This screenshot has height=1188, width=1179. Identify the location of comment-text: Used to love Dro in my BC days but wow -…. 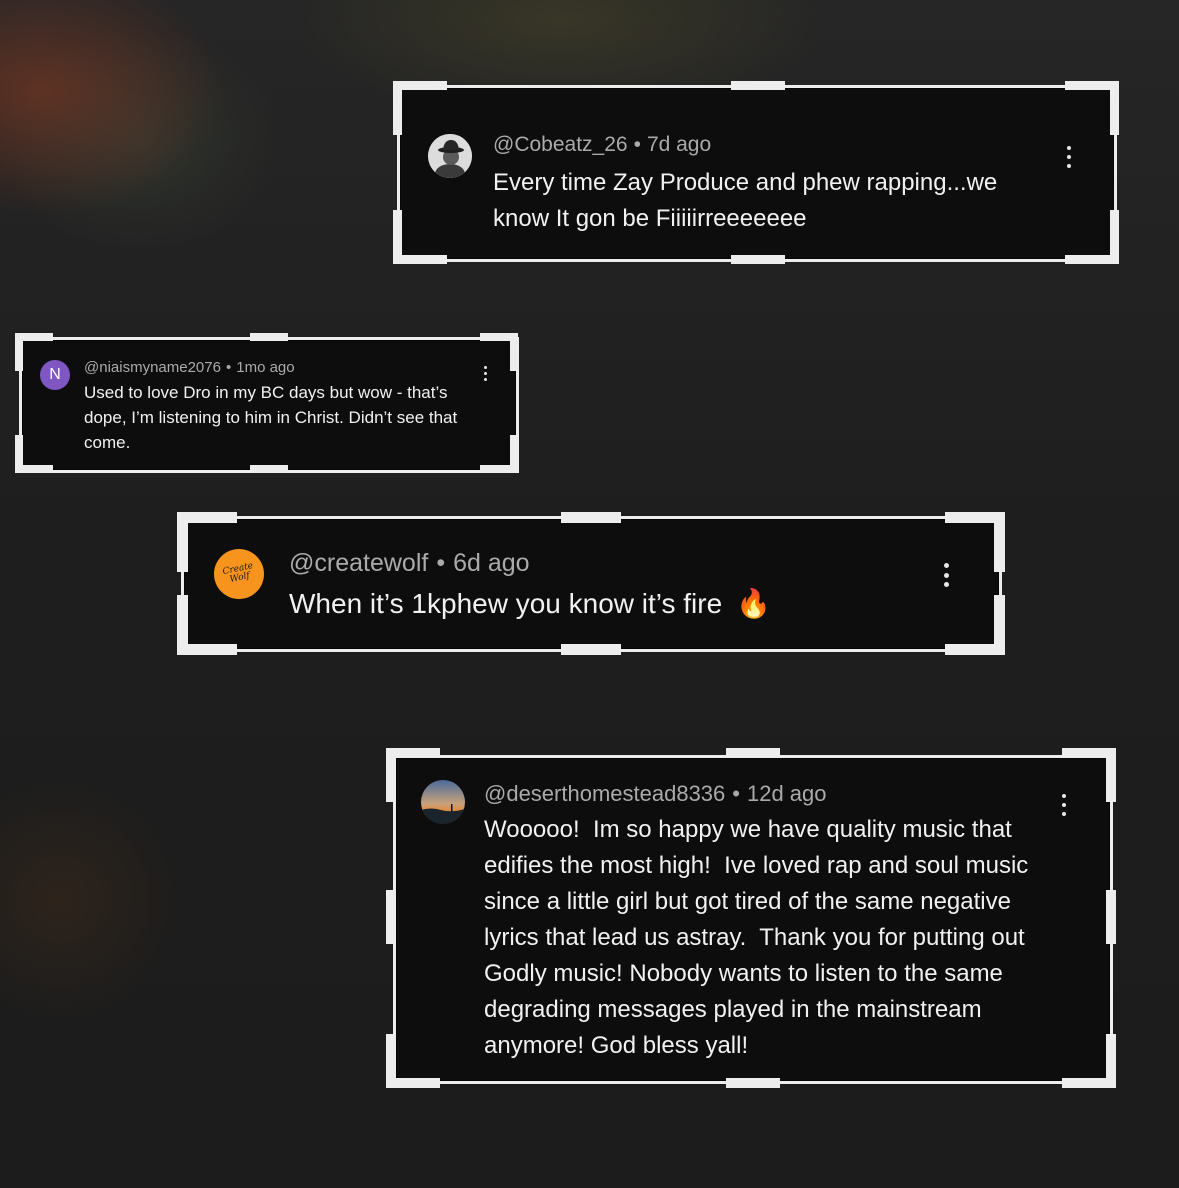
(271, 417).